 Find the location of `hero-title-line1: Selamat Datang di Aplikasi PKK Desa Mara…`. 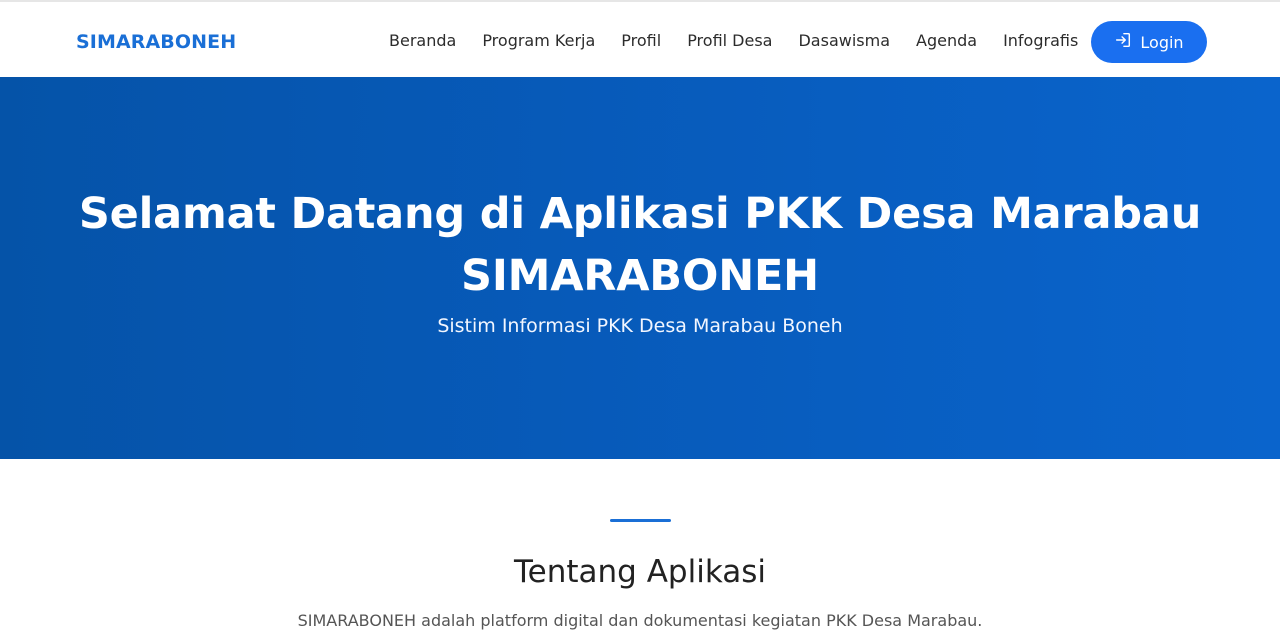

hero-title-line1: Selamat Datang di Aplikasi PKK Desa Mara… is located at coordinates (640, 214).